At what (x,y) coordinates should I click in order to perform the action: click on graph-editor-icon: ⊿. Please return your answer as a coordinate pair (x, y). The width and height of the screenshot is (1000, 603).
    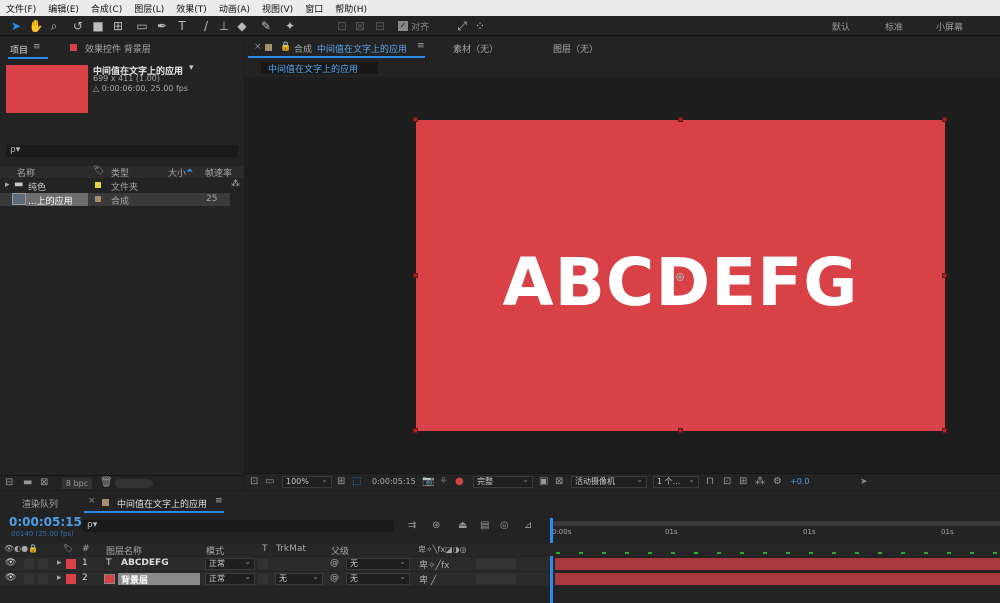
    Looking at the image, I should click on (528, 526).